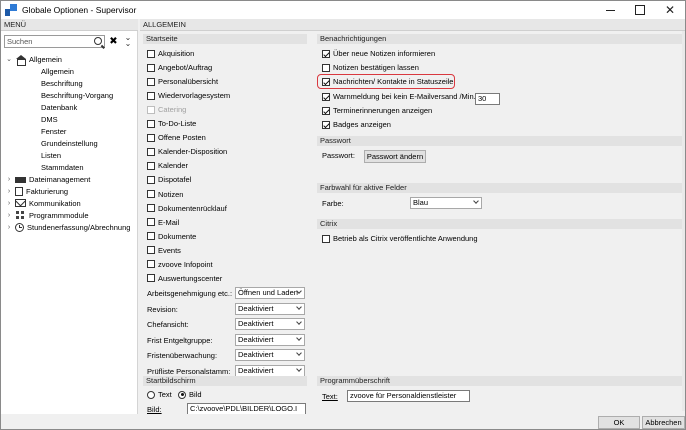  What do you see at coordinates (187, 208) in the screenshot?
I see `startseite-dokumentenrucklauf-row: Dokumentenrücklauf` at bounding box center [187, 208].